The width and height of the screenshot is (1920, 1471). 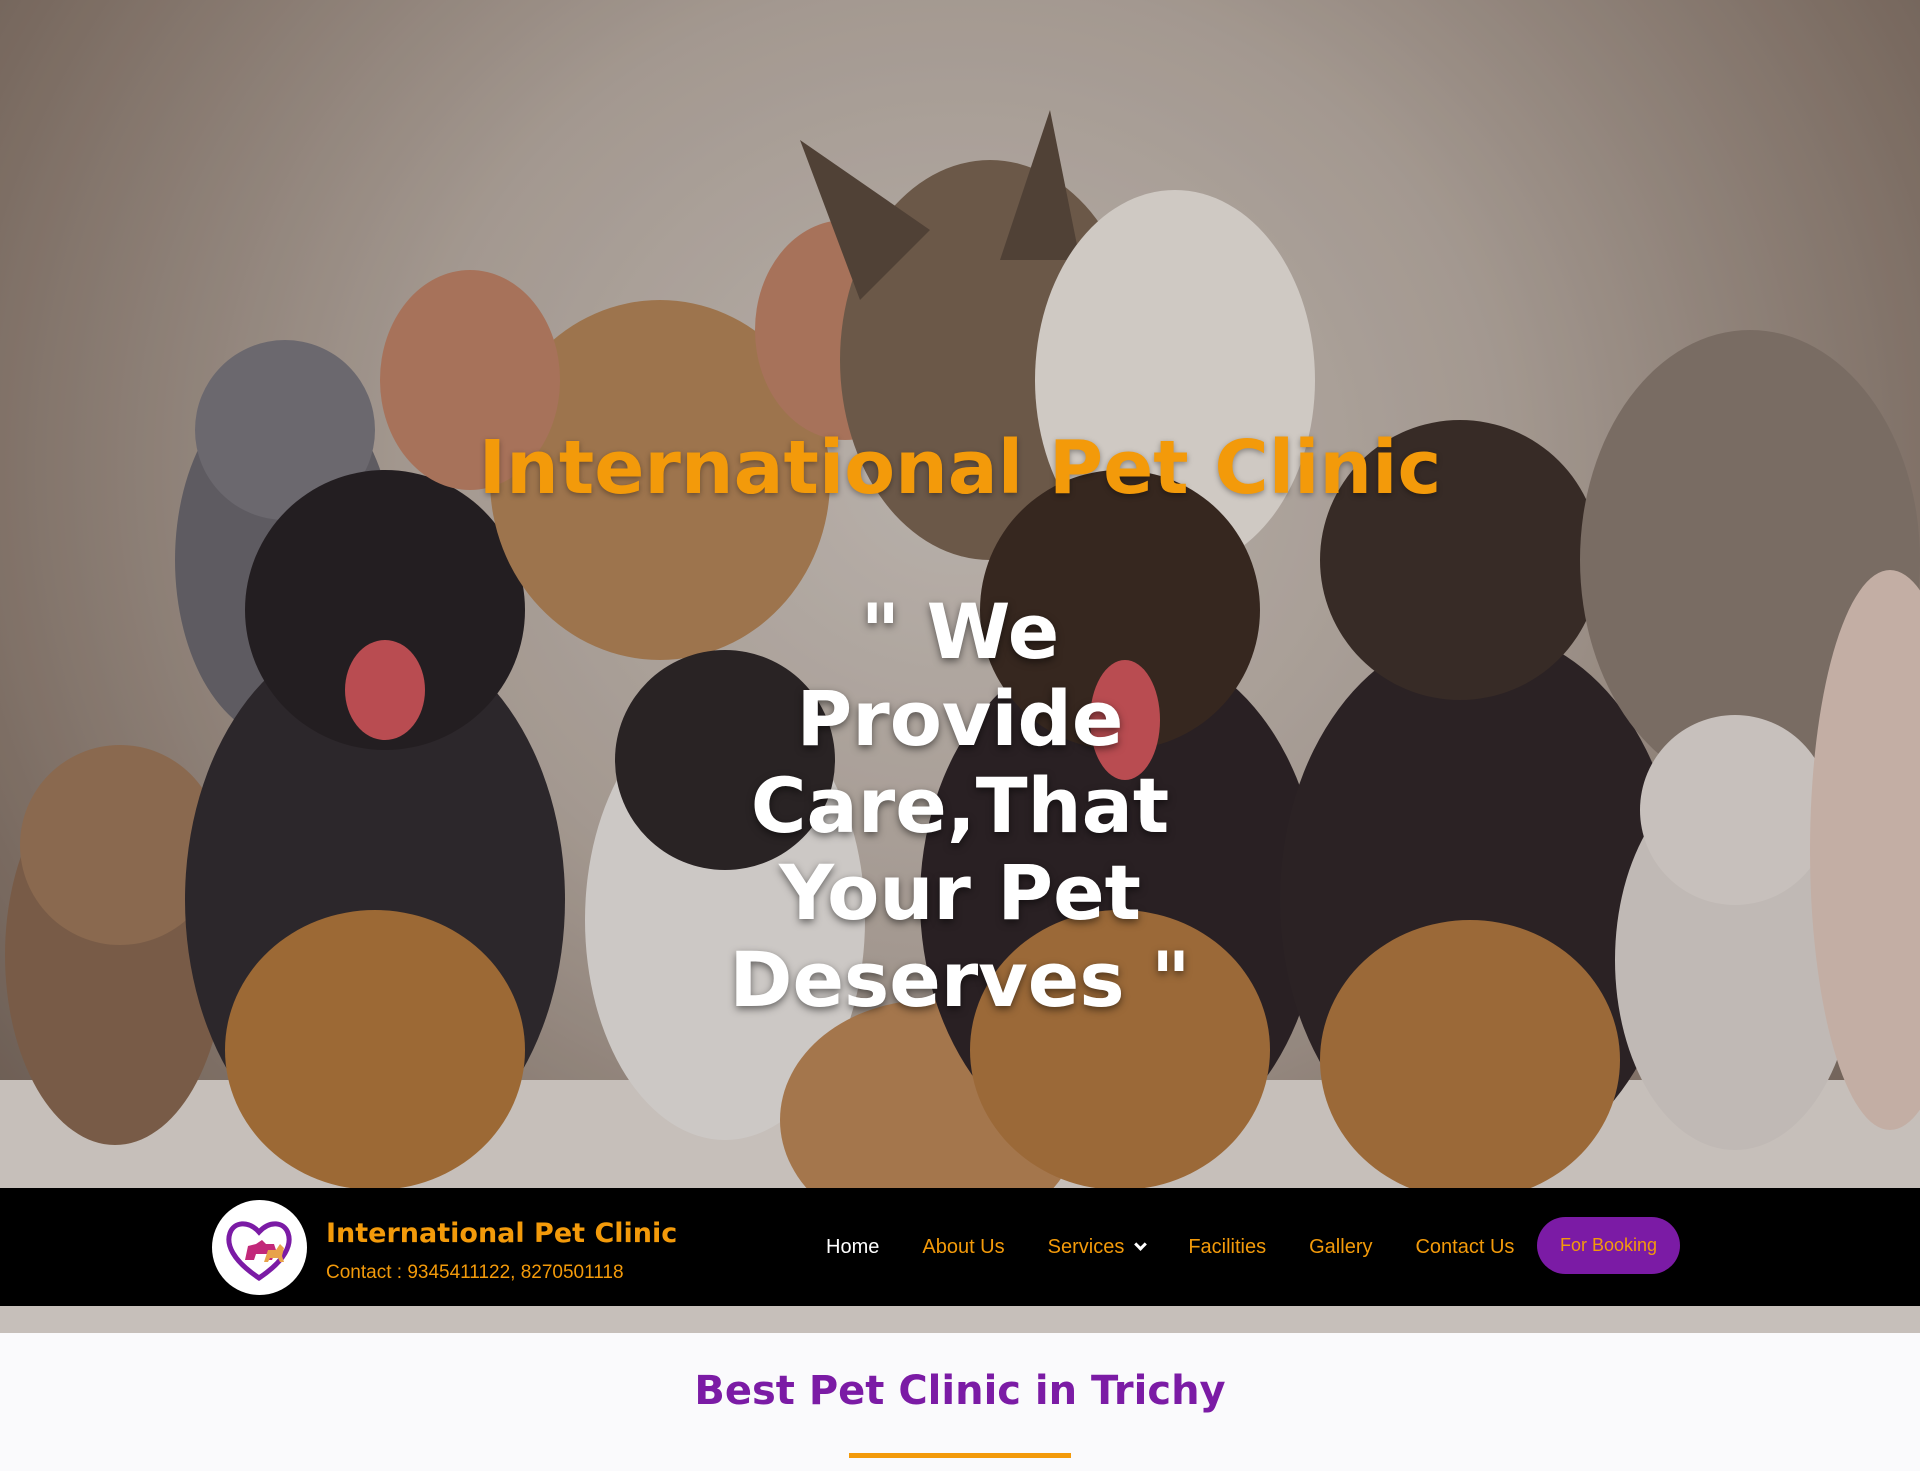 I want to click on hero-quote-line: Your Pet, so click(x=960, y=892).